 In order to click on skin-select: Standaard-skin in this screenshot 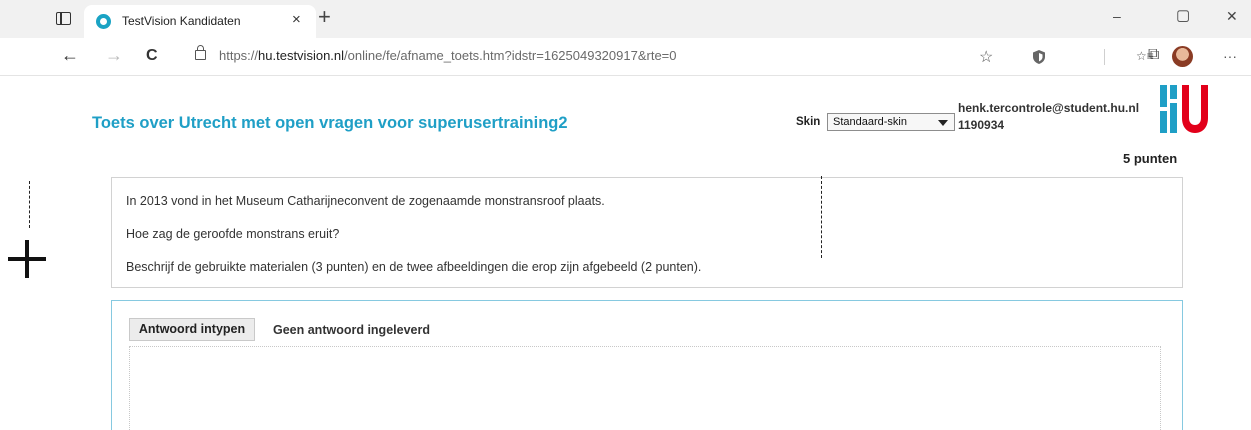, I will do `click(891, 122)`.